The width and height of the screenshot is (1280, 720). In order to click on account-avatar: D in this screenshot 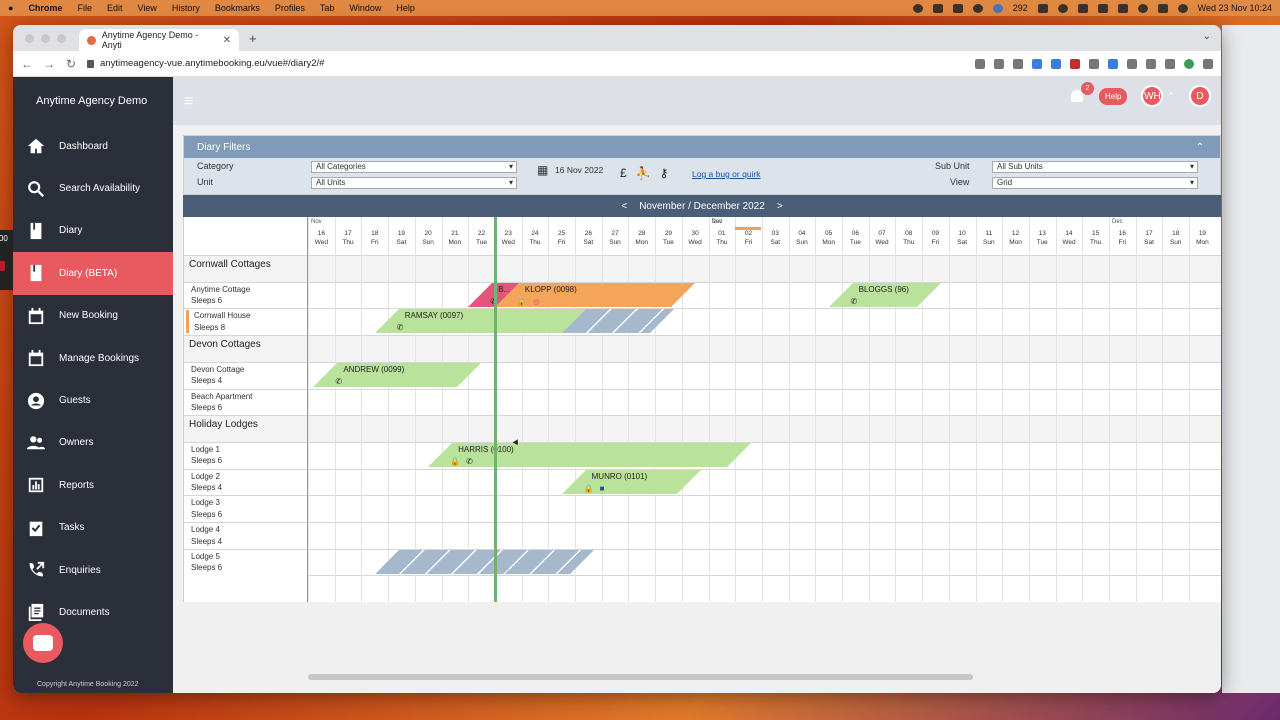, I will do `click(1200, 96)`.